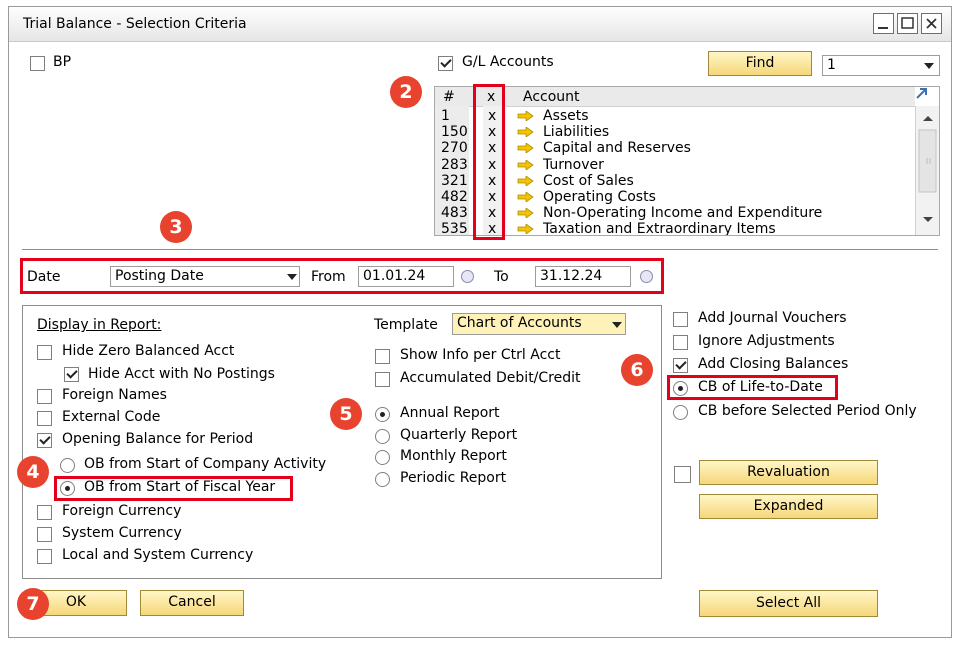 The width and height of the screenshot is (960, 646). What do you see at coordinates (382, 356) in the screenshot?
I see `show-info-checkbox` at bounding box center [382, 356].